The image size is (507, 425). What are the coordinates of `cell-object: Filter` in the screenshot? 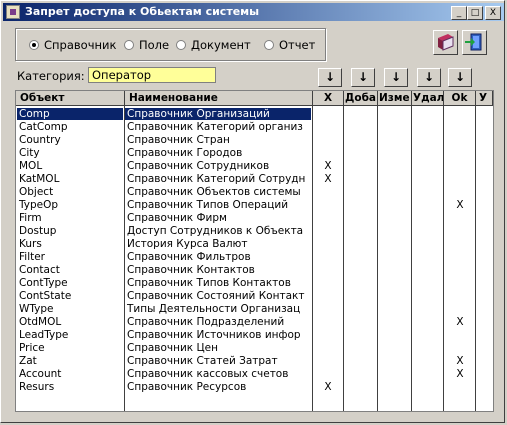 It's located at (70, 257).